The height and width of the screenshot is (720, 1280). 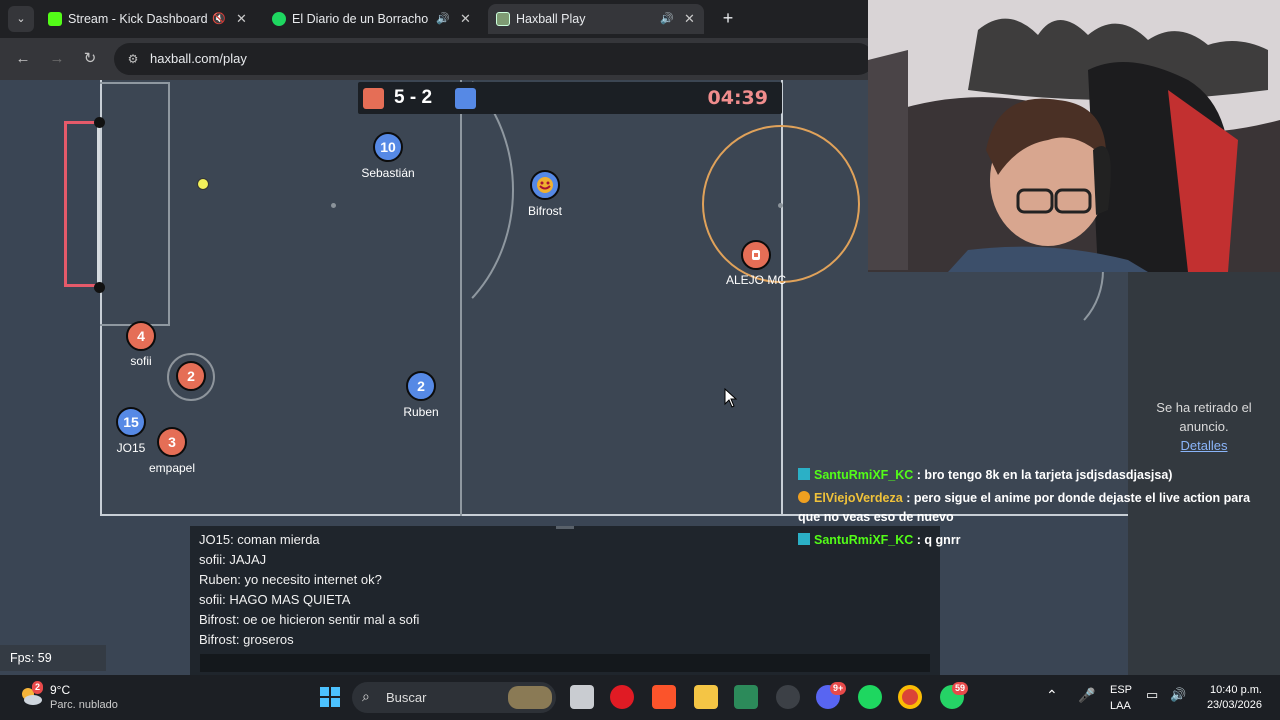 What do you see at coordinates (1086, 695) in the screenshot?
I see `microphone-icon: 🎤` at bounding box center [1086, 695].